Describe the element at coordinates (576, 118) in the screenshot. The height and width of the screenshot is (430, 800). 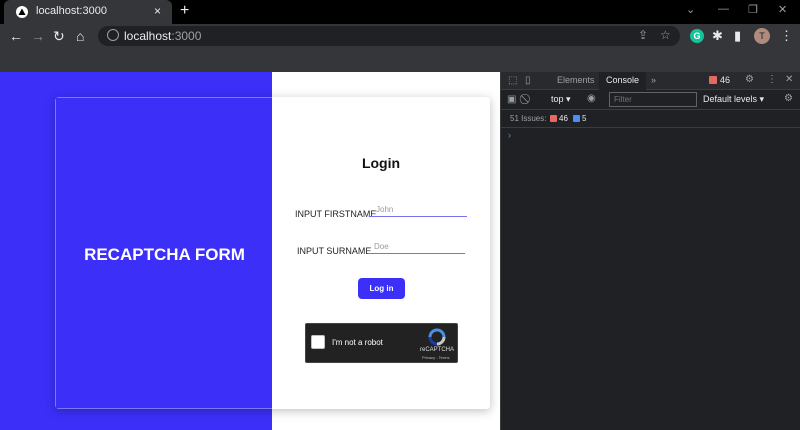
I see `issues-info-icon` at that location.